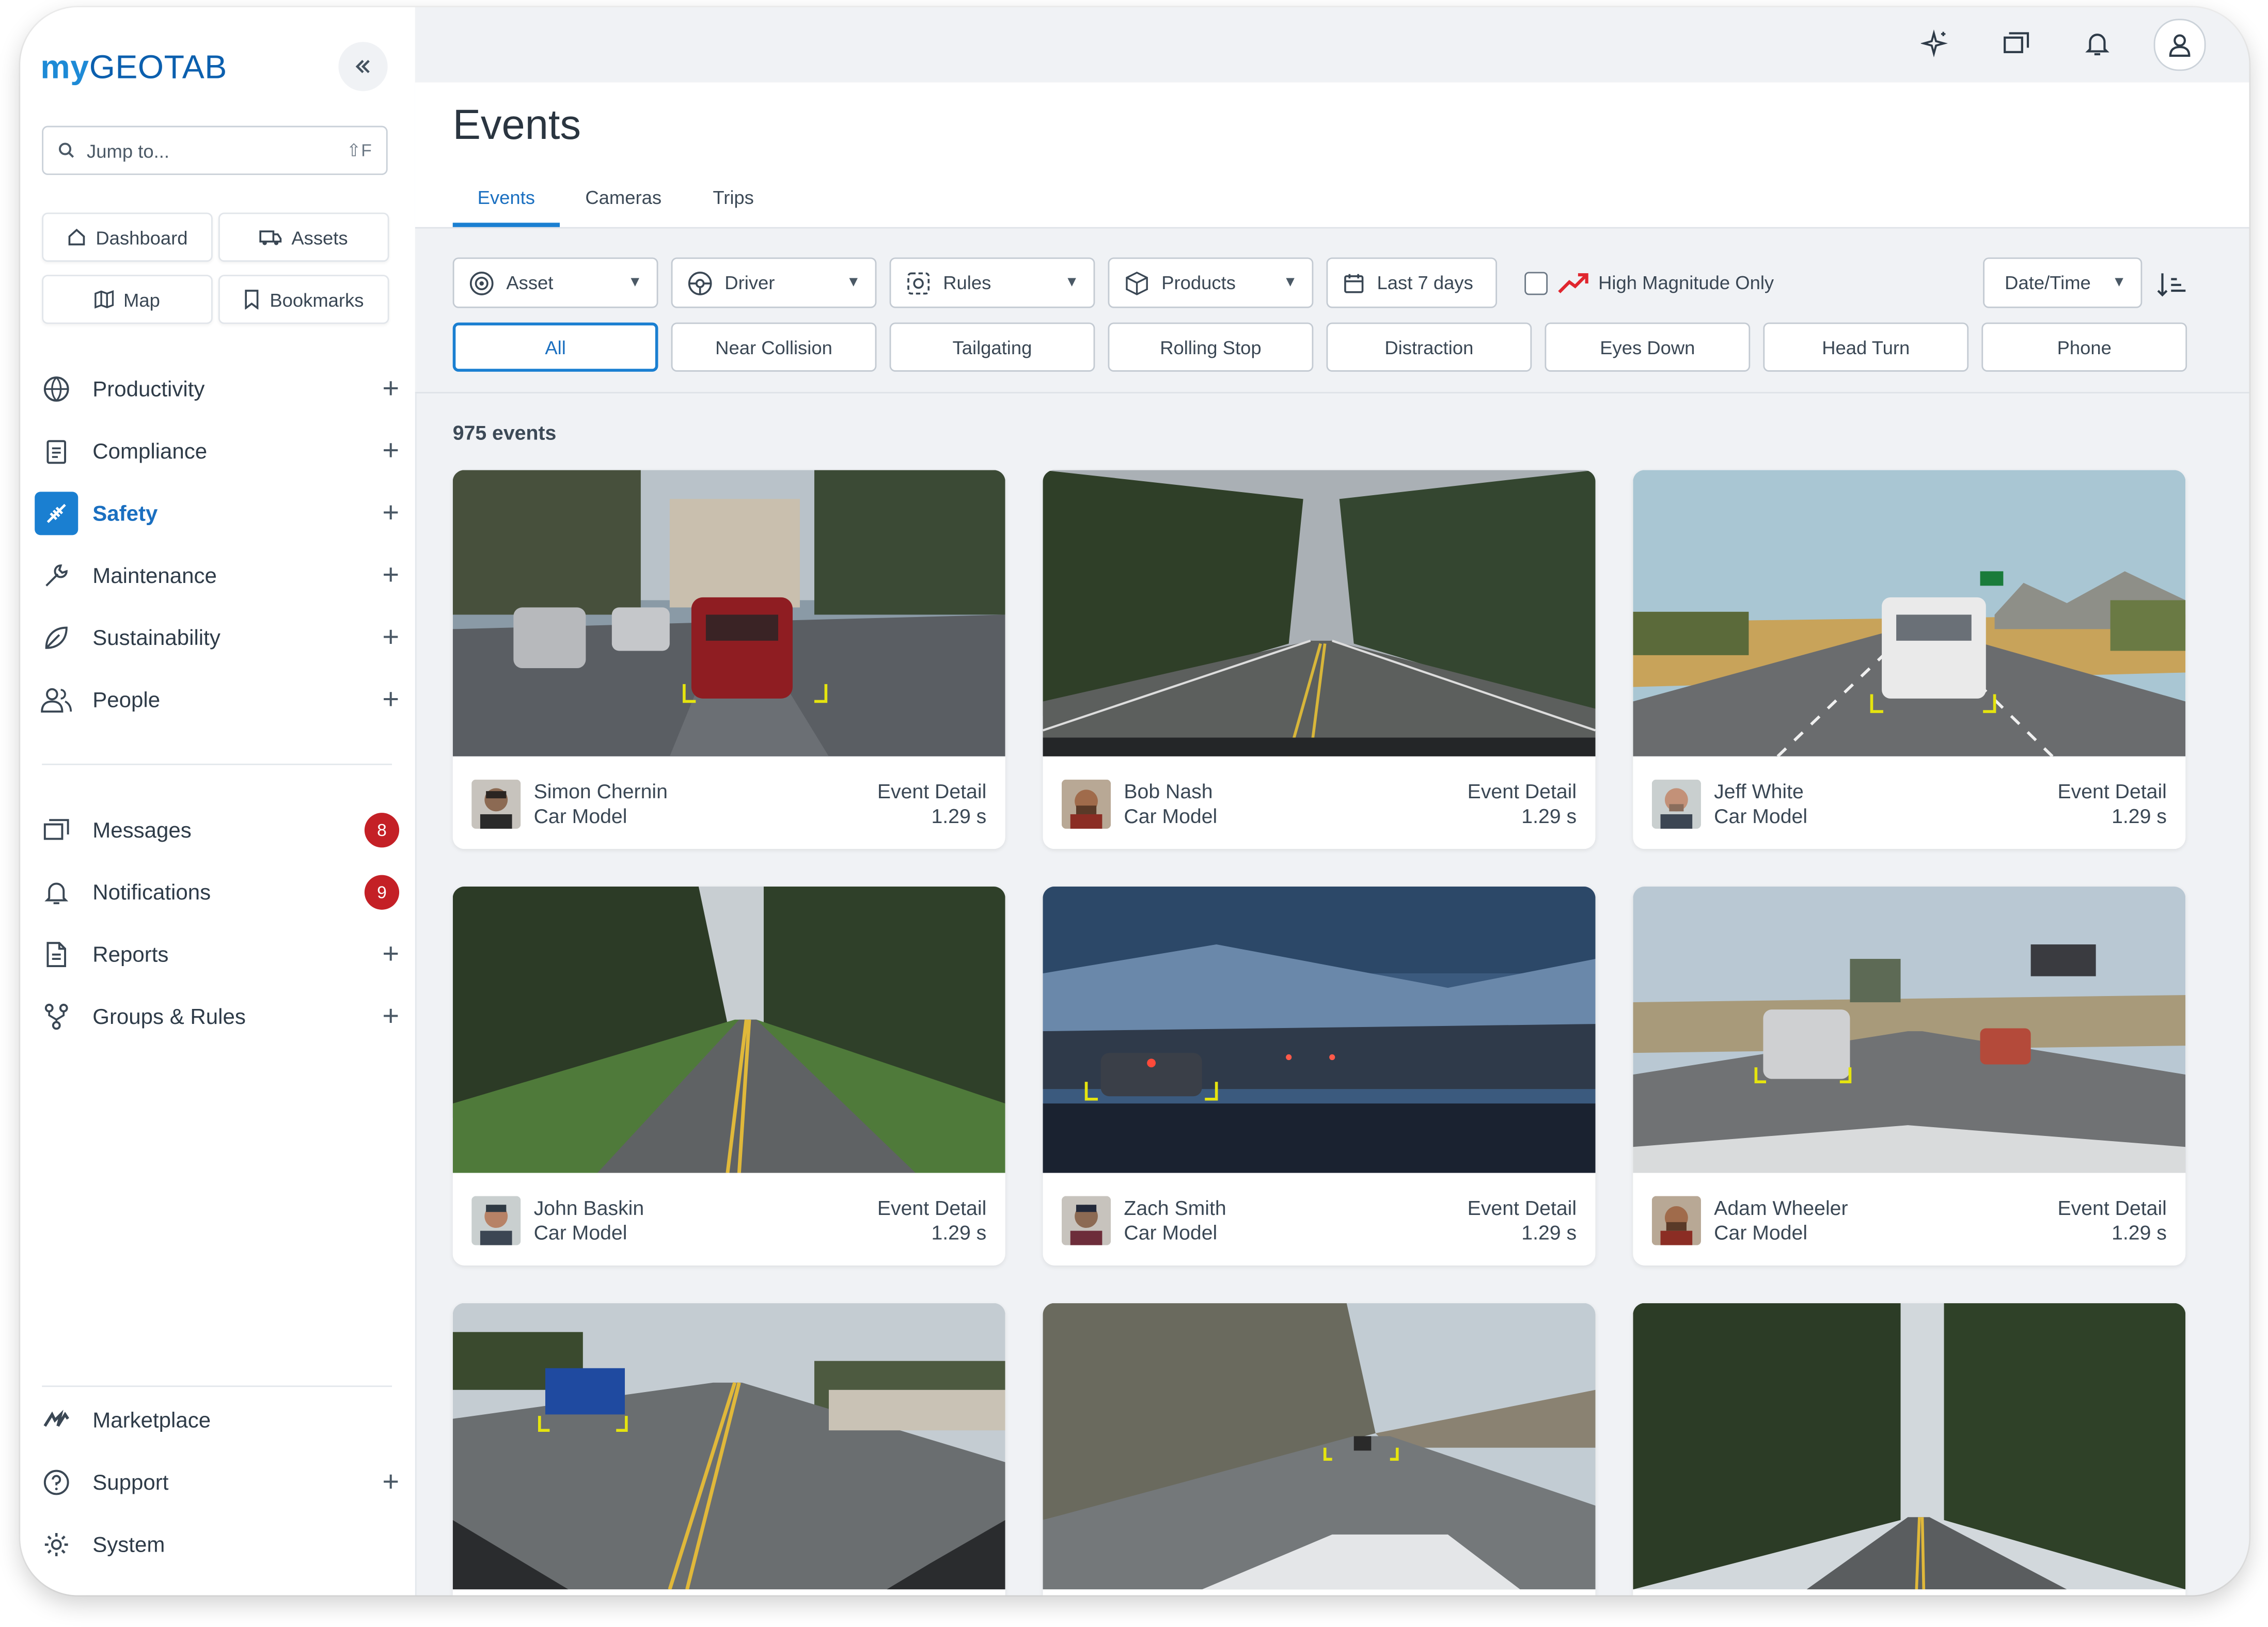 The image size is (2268, 1627). Describe the element at coordinates (919, 283) in the screenshot. I see `rules-icon` at that location.